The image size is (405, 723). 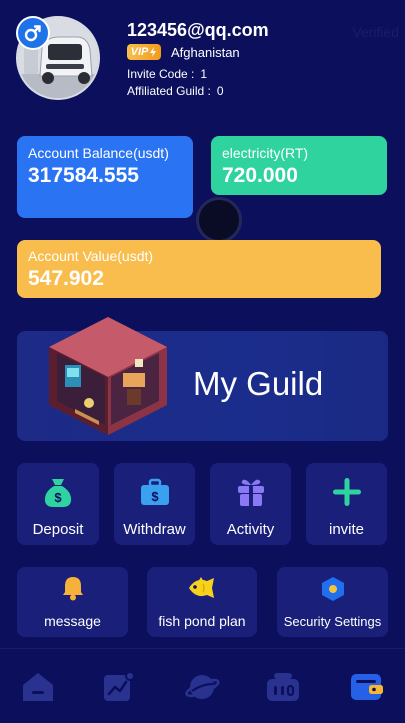 I want to click on lightning-icon, so click(x=153, y=52).